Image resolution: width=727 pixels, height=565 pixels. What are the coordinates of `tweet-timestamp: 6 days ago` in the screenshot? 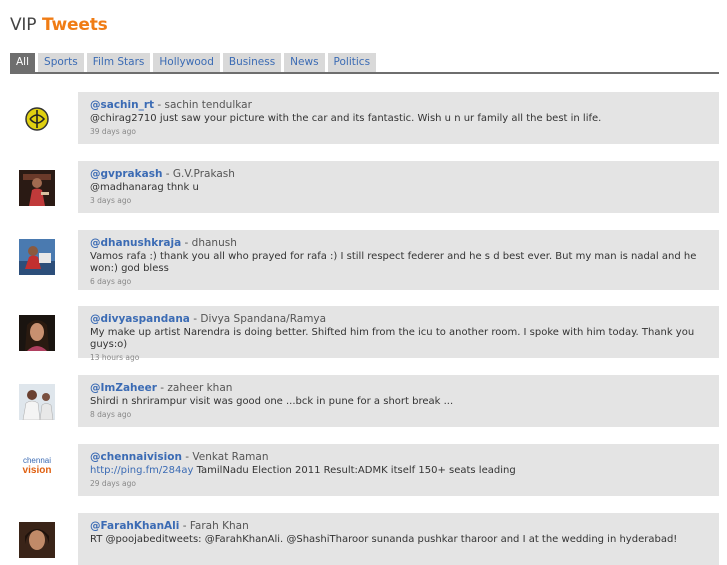 It's located at (111, 281).